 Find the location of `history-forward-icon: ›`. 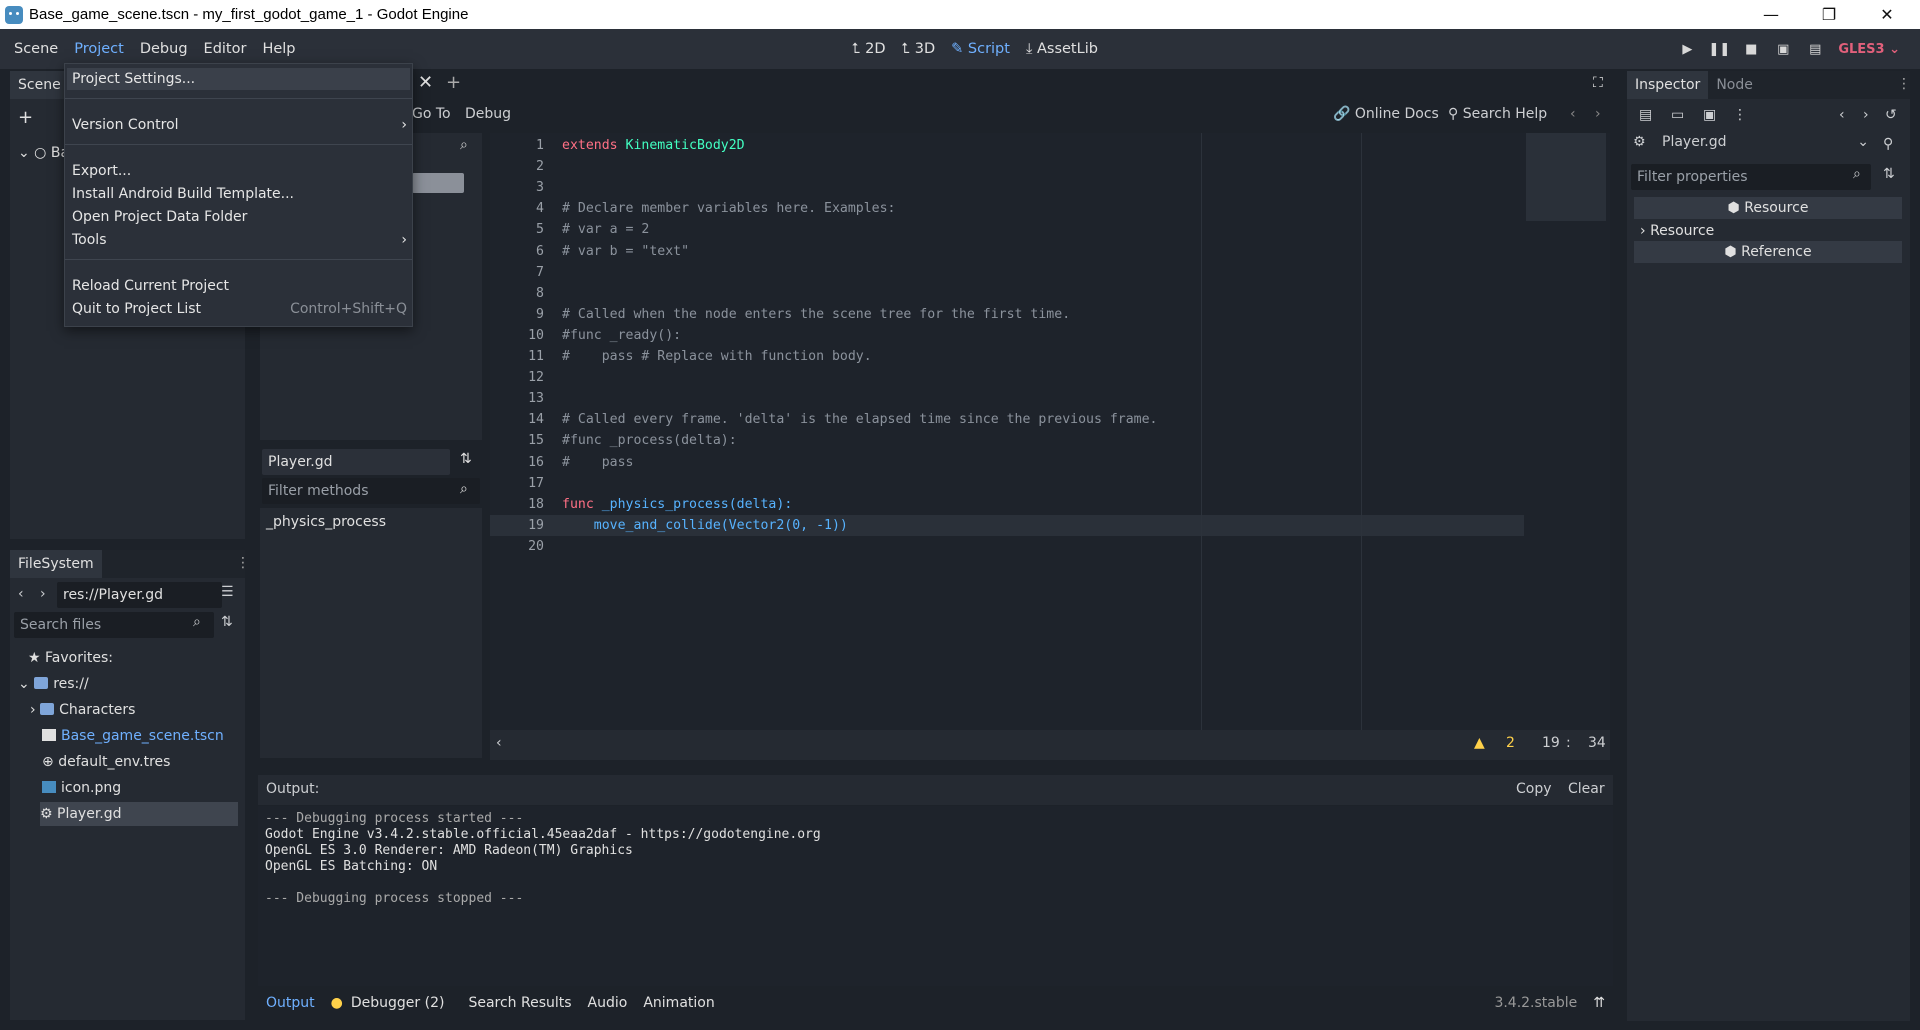

history-forward-icon: › is located at coordinates (1598, 114).